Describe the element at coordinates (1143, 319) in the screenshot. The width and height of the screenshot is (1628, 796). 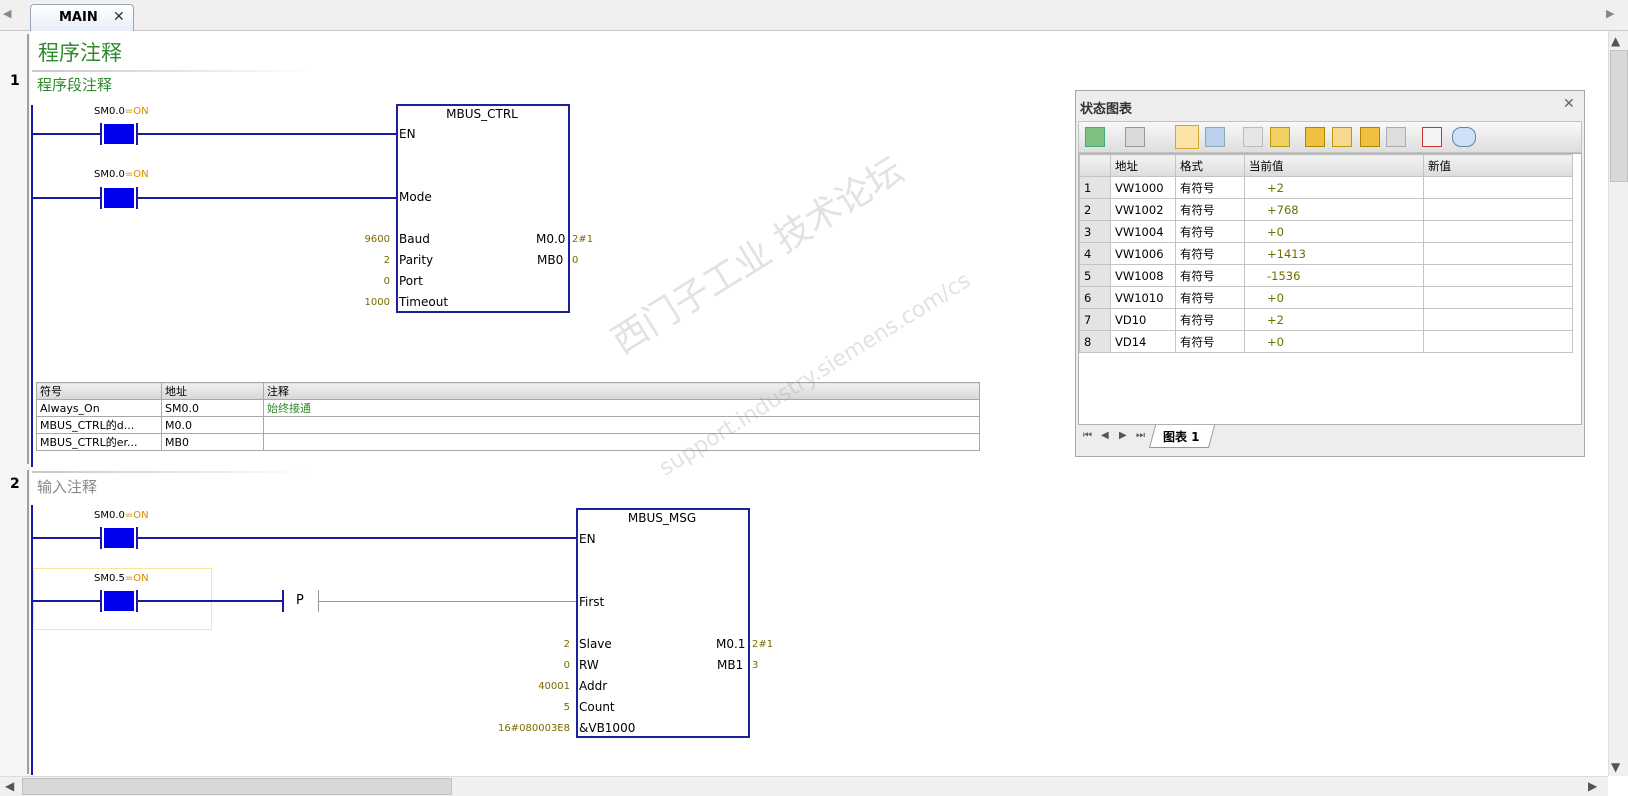
I see `cell-address: VD10` at that location.